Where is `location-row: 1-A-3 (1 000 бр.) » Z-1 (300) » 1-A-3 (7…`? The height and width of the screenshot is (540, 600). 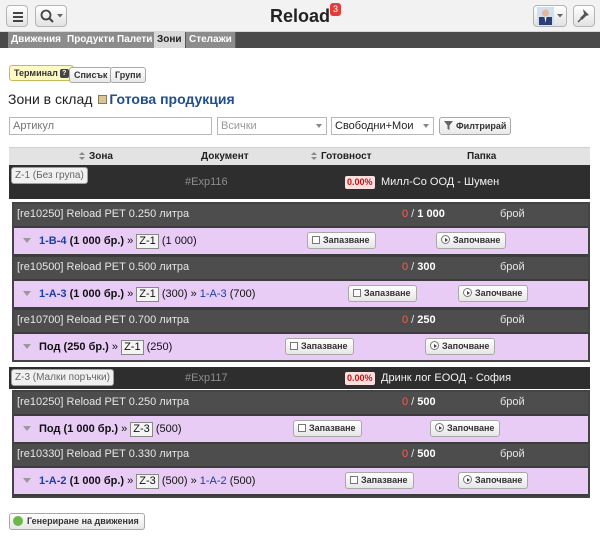 location-row: 1-A-3 (1 000 бр.) » Z-1 (300) » 1-A-3 (7… is located at coordinates (301, 294).